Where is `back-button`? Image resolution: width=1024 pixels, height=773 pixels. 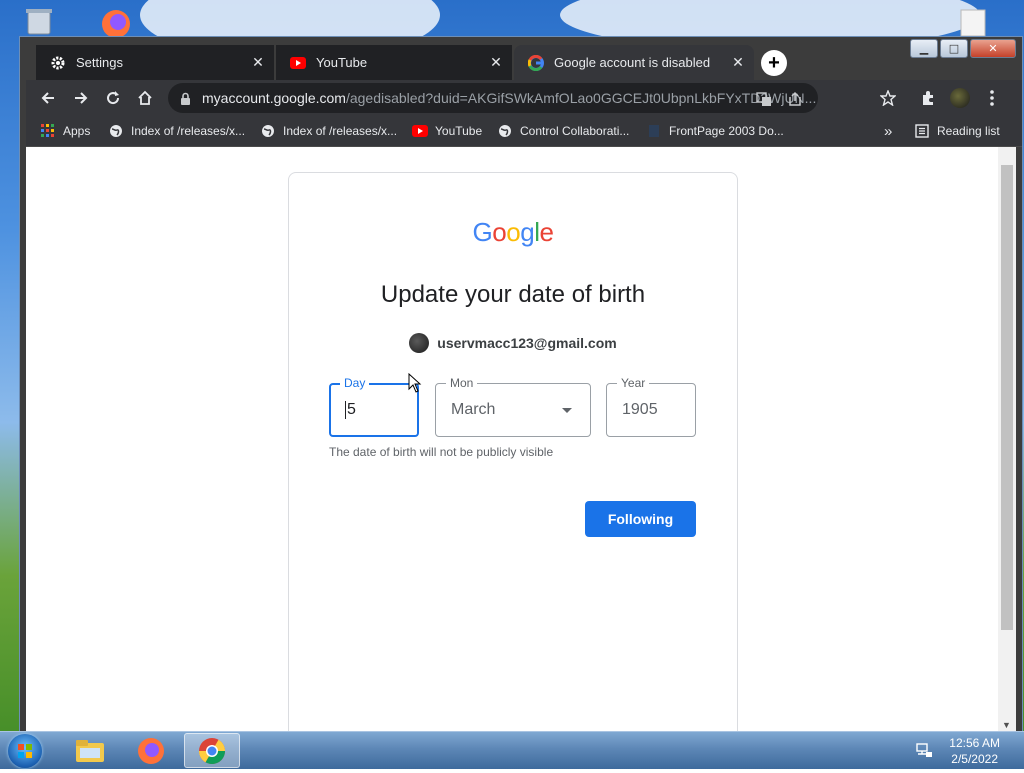
back-button is located at coordinates (48, 98).